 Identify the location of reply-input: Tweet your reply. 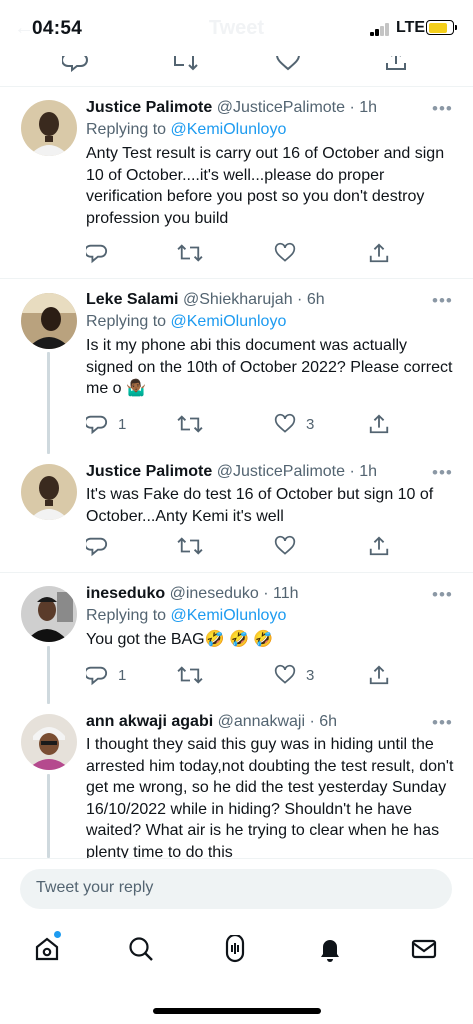
(236, 889).